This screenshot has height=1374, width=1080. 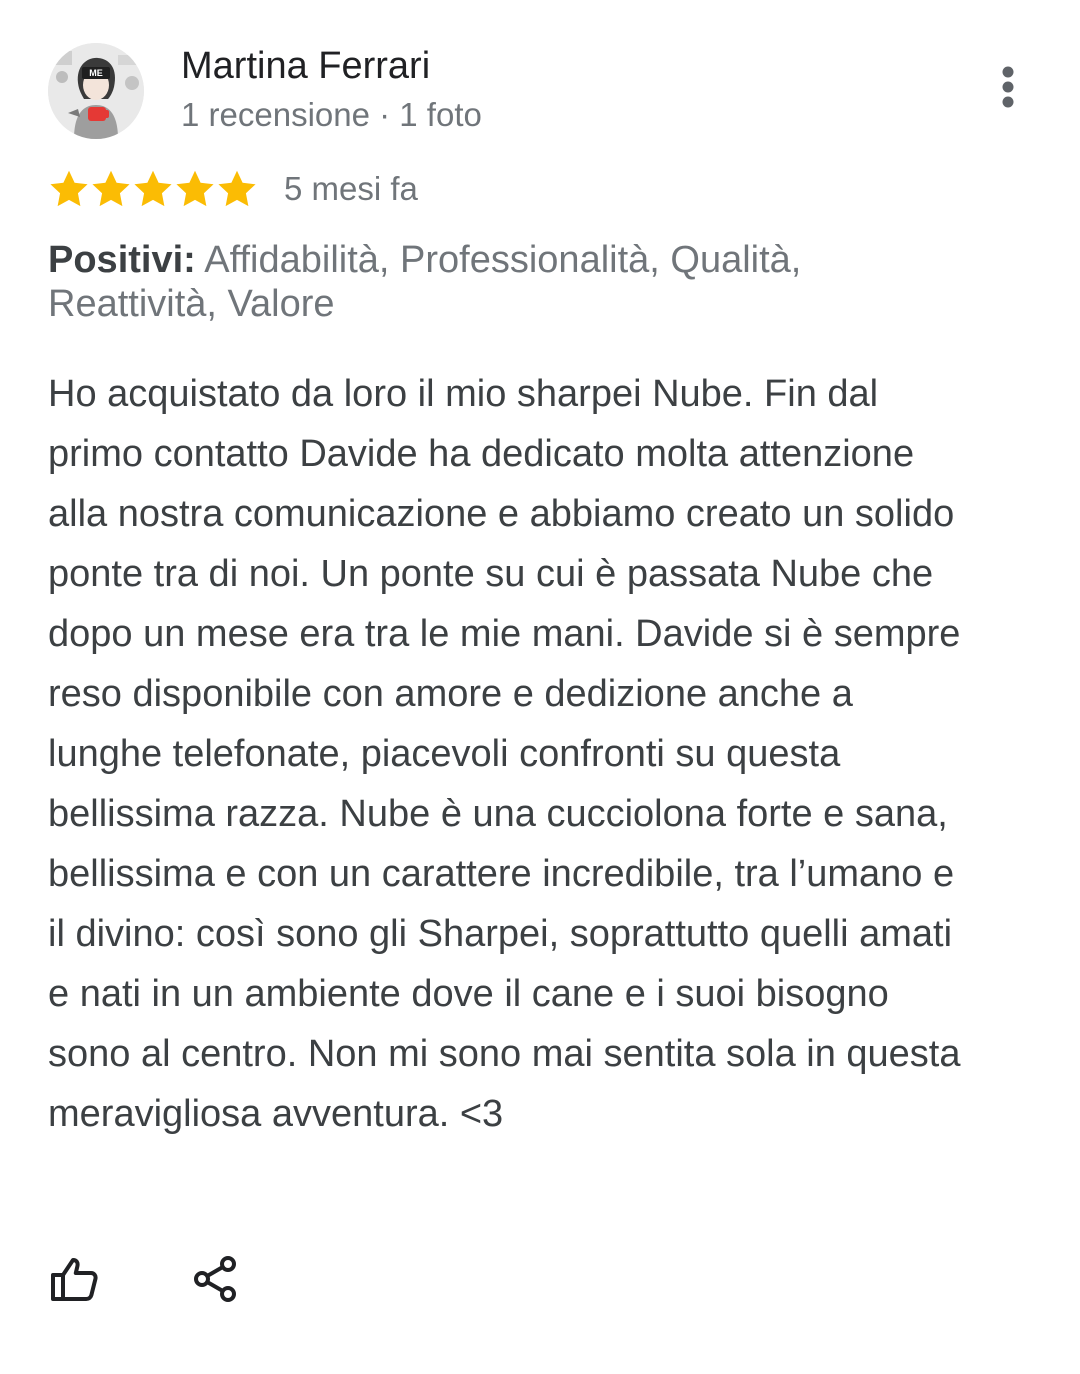 What do you see at coordinates (122, 260) in the screenshot?
I see `attributes-label: Positivi:` at bounding box center [122, 260].